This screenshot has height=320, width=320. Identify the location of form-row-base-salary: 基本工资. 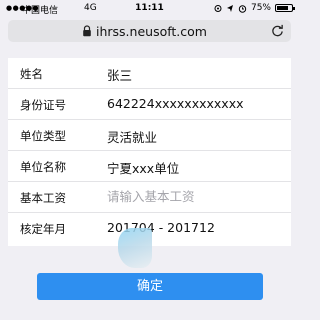
(149, 197).